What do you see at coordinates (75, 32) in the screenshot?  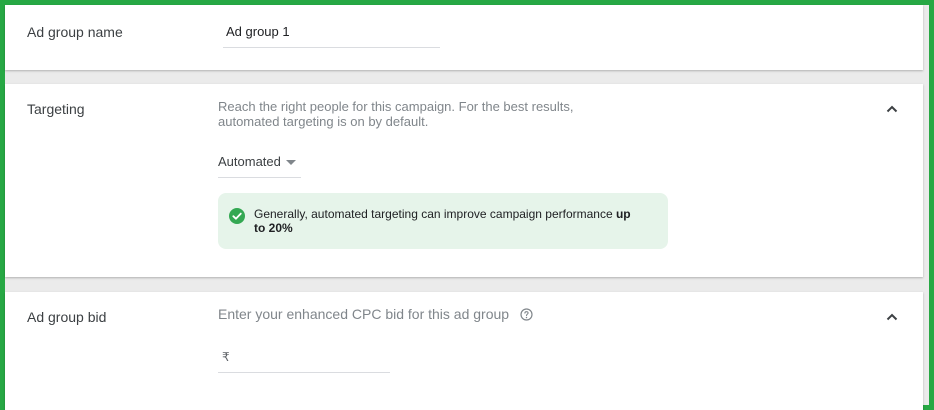 I see `ad-group-name-label: Ad group name` at bounding box center [75, 32].